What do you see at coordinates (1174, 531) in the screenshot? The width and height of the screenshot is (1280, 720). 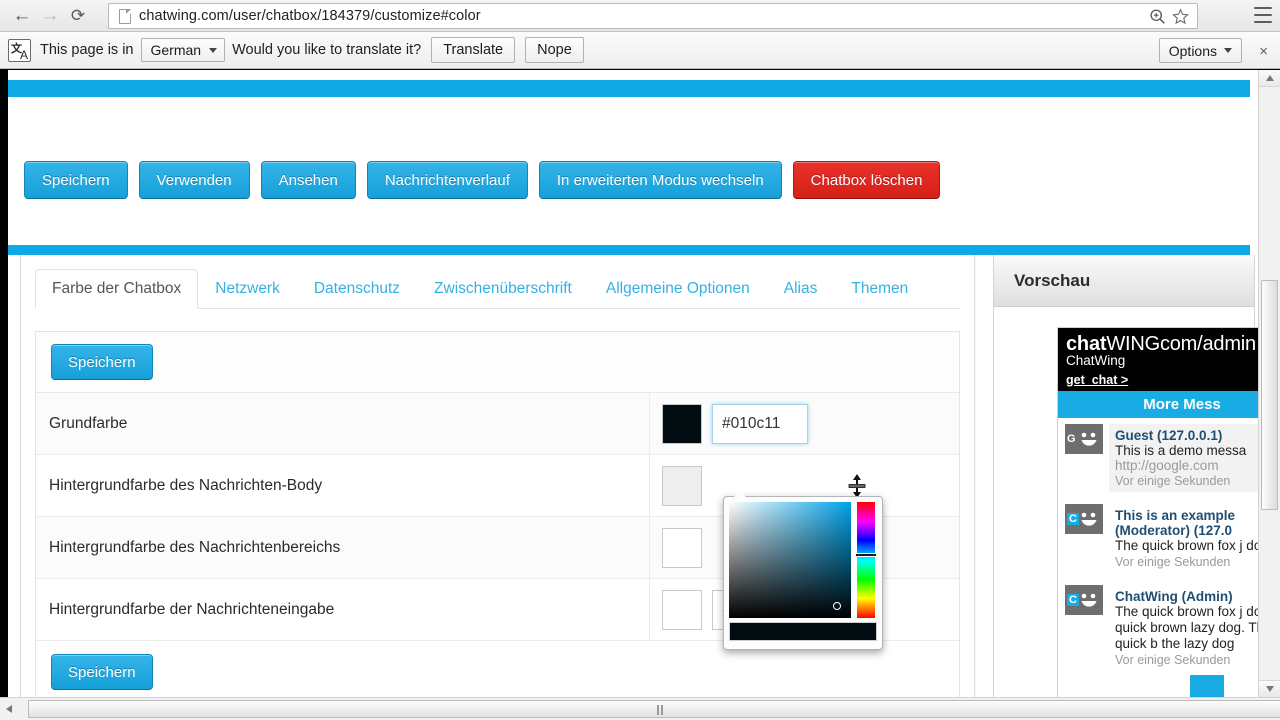 I see `message-author-role: (Moderator) (127.0` at bounding box center [1174, 531].